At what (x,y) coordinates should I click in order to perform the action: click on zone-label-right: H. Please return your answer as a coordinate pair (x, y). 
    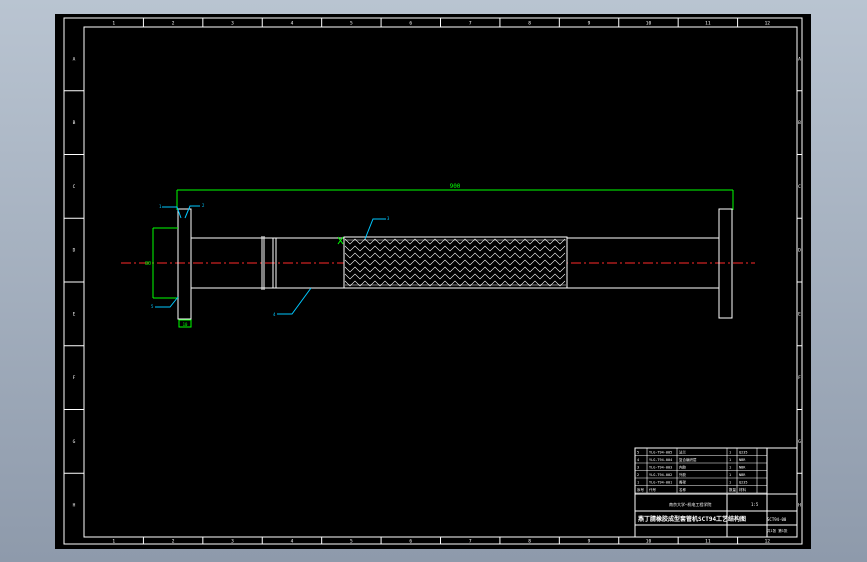
    Looking at the image, I should click on (799, 506).